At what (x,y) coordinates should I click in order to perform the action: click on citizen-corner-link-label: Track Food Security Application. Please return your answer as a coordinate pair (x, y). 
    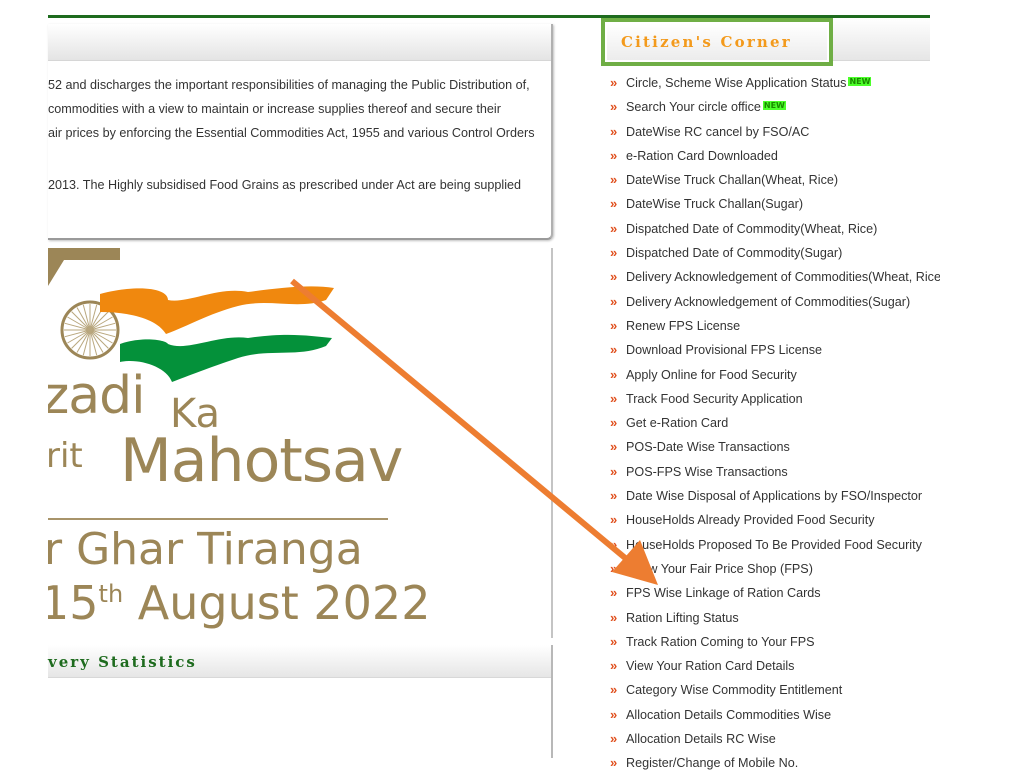
    Looking at the image, I should click on (714, 399).